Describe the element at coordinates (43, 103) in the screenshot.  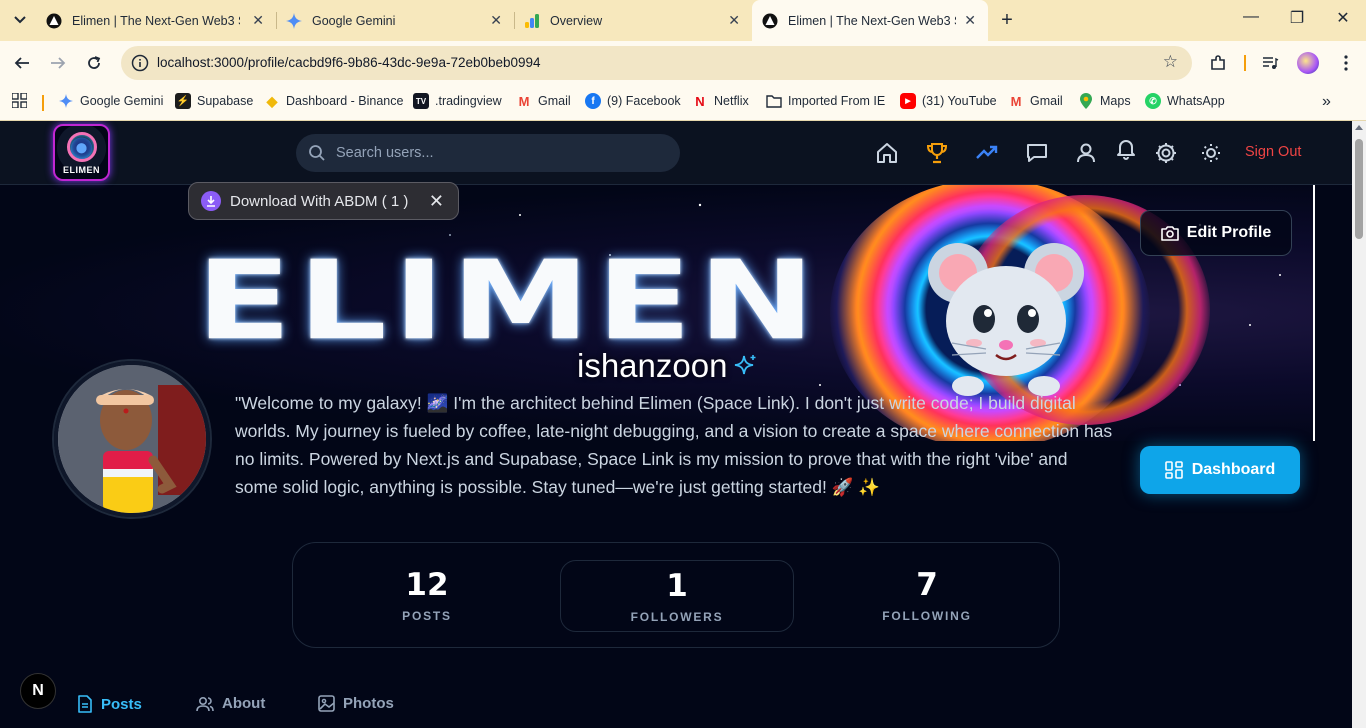
I see `bookmarks-divider` at that location.